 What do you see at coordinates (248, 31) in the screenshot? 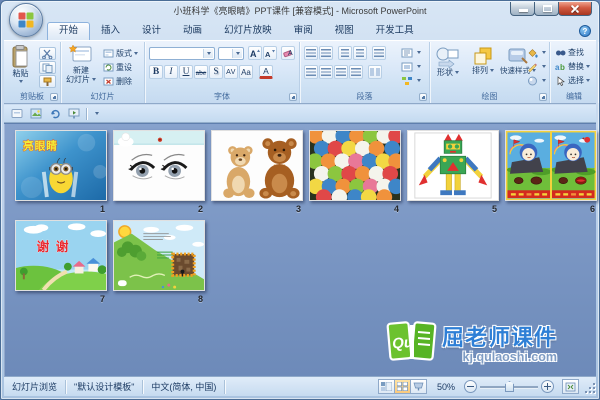
I see `tab-slideshow: 幻灯片放映` at bounding box center [248, 31].